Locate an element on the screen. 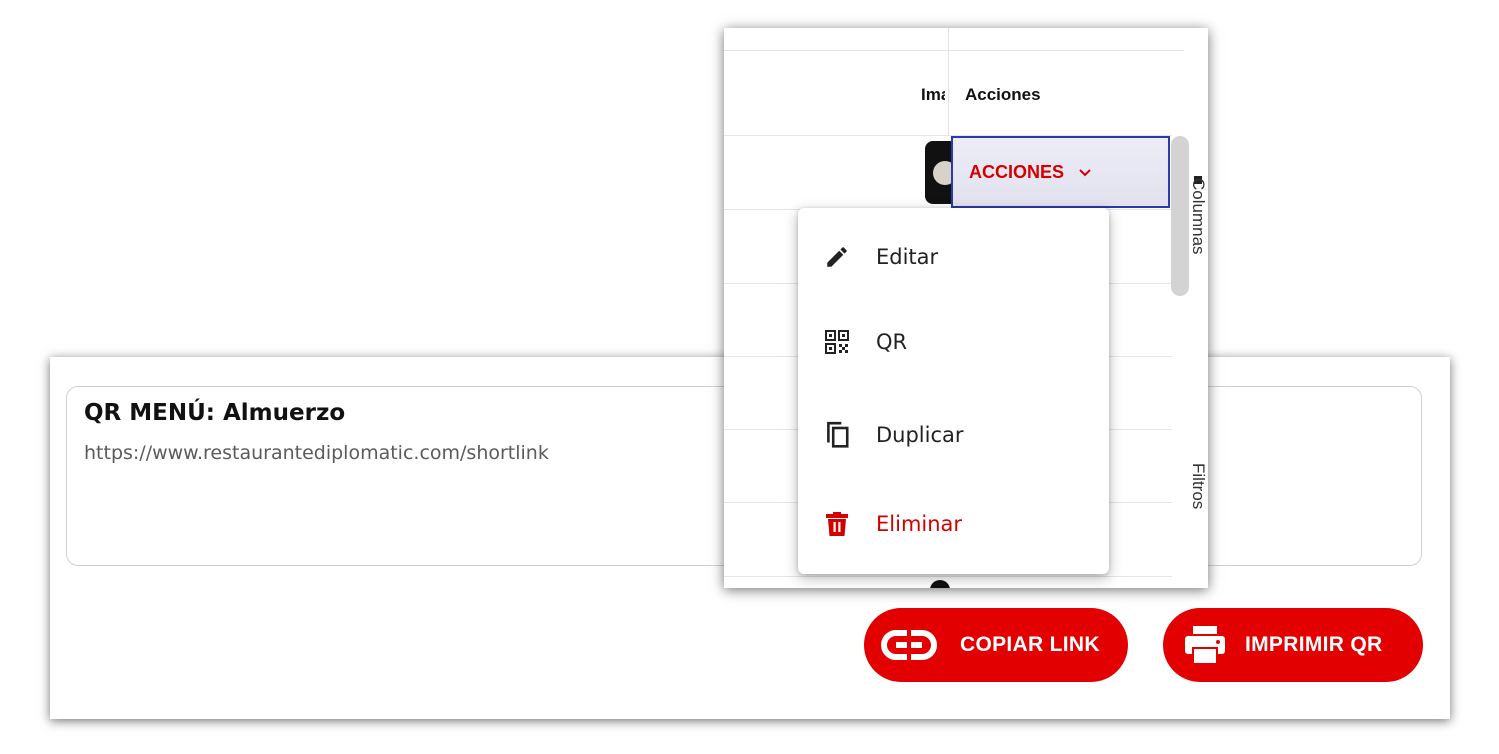 Image resolution: width=1499 pixels, height=754 pixels. menu-item-label: Duplicar is located at coordinates (920, 435).